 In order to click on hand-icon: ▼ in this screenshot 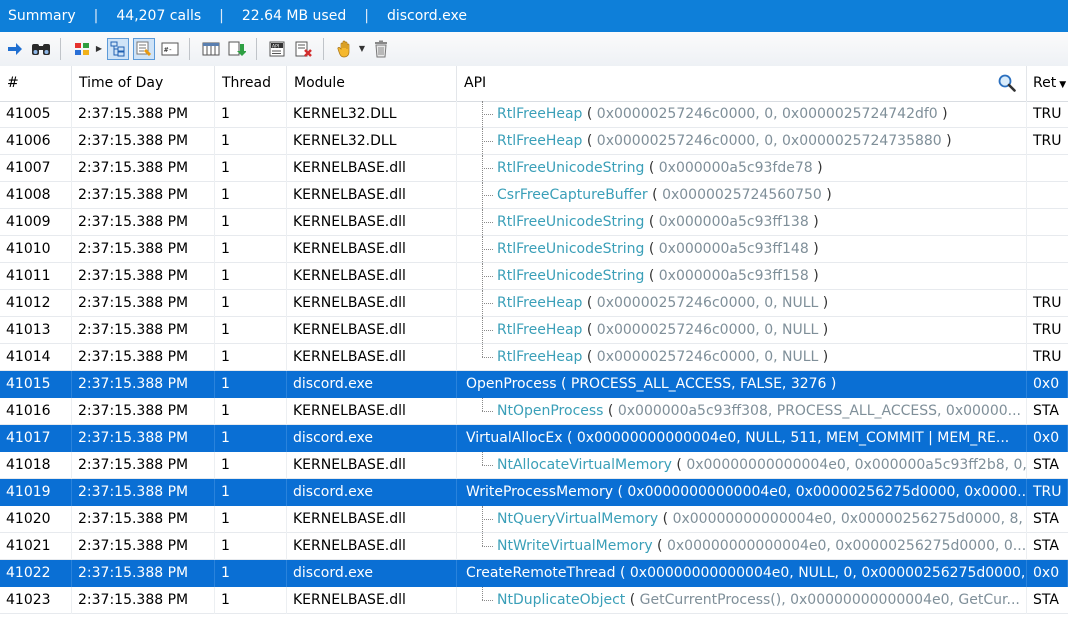, I will do `click(349, 49)`.